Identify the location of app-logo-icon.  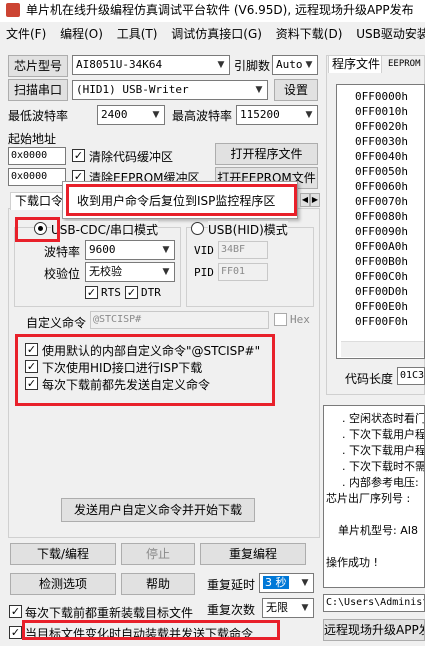
(13, 10).